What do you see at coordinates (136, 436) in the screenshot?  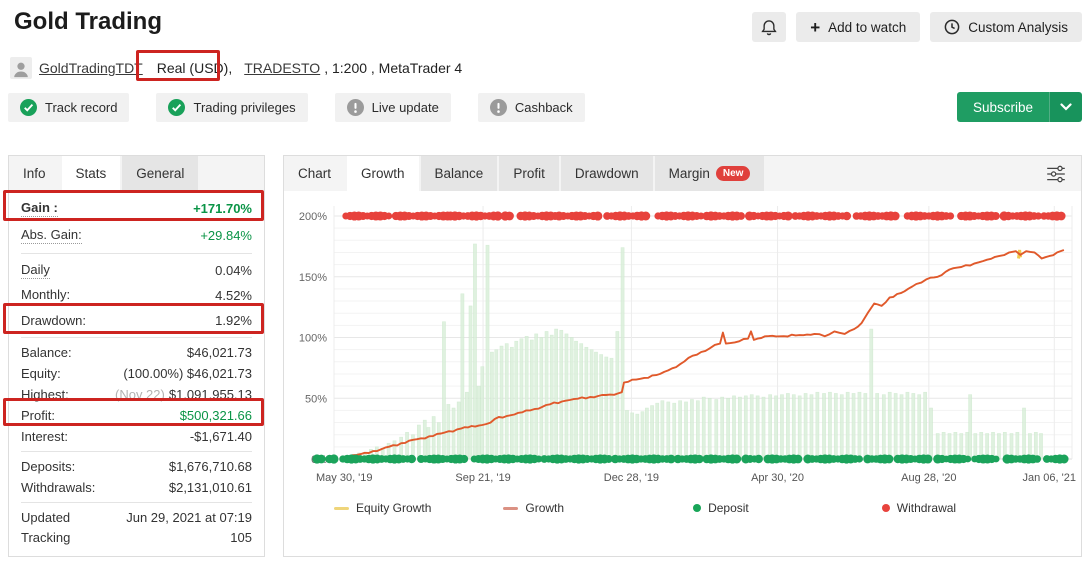 I see `stat-row-interest: Interest: -$1,671.40` at bounding box center [136, 436].